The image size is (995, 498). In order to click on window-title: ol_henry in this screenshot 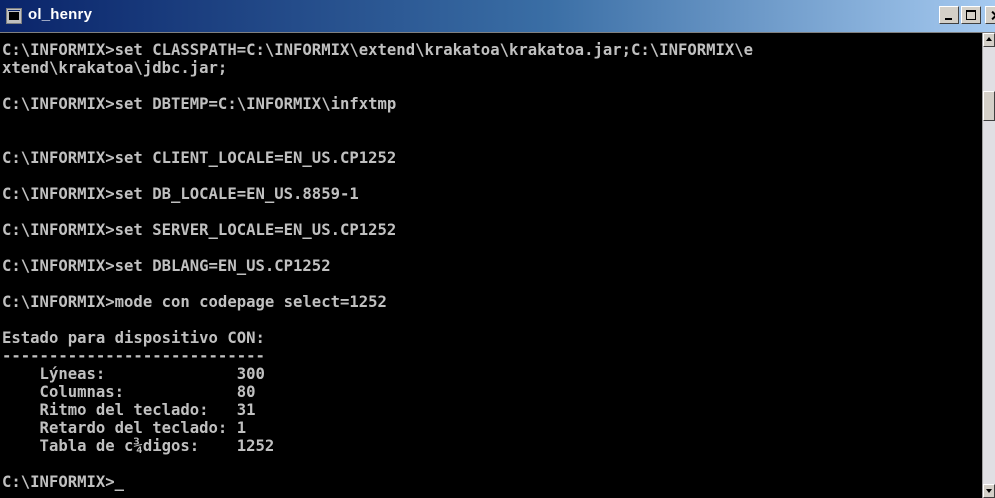, I will do `click(60, 14)`.